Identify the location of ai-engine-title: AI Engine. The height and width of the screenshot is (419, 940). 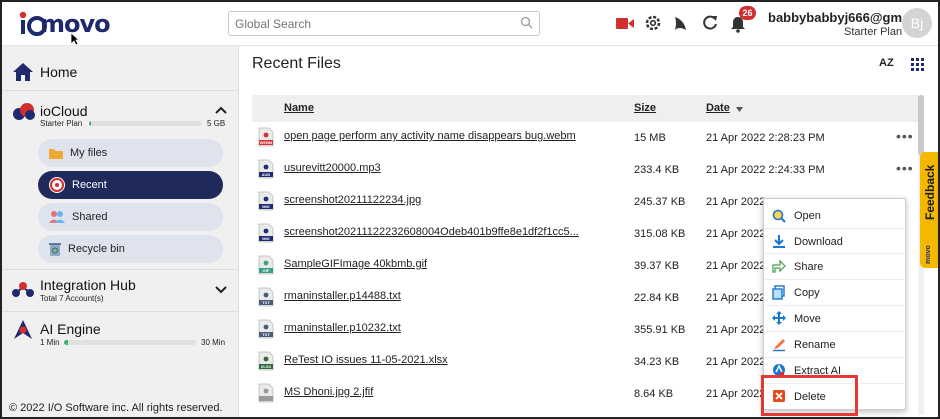
(70, 329).